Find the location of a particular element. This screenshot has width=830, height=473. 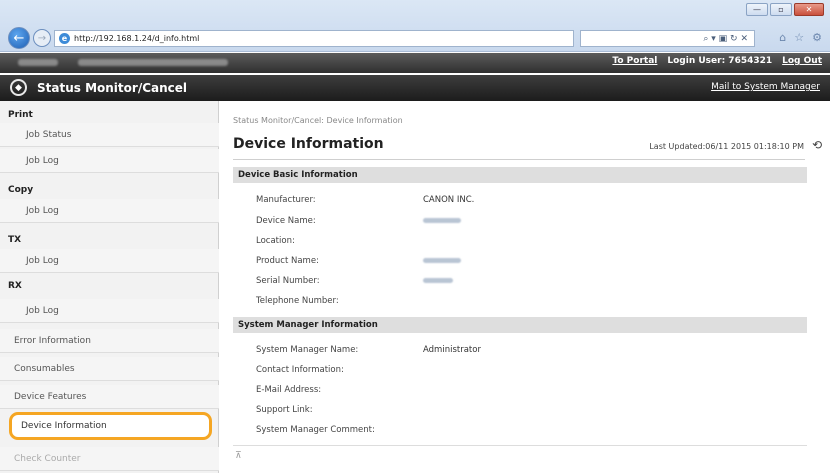

app-title: Status Monitor/Cancel is located at coordinates (112, 88).